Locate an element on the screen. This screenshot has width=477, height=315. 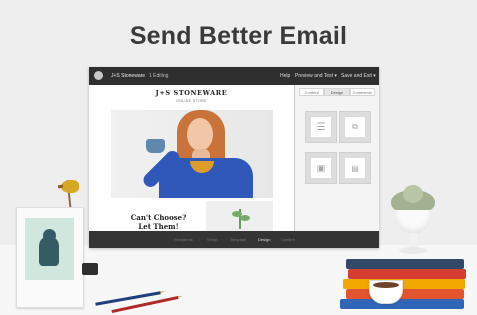
picture-frame is located at coordinates (50, 257).